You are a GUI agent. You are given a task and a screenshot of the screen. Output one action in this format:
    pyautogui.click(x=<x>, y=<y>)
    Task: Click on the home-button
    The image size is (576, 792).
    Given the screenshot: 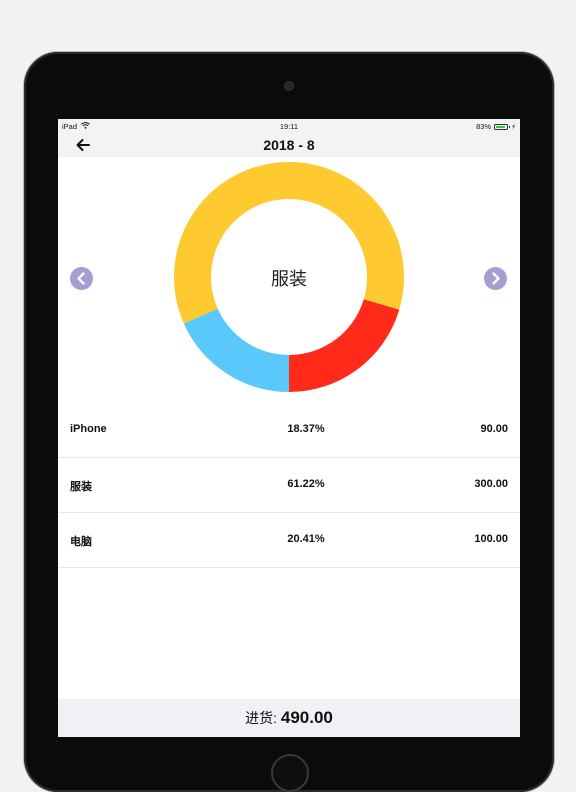 What is the action you would take?
    pyautogui.click(x=290, y=773)
    